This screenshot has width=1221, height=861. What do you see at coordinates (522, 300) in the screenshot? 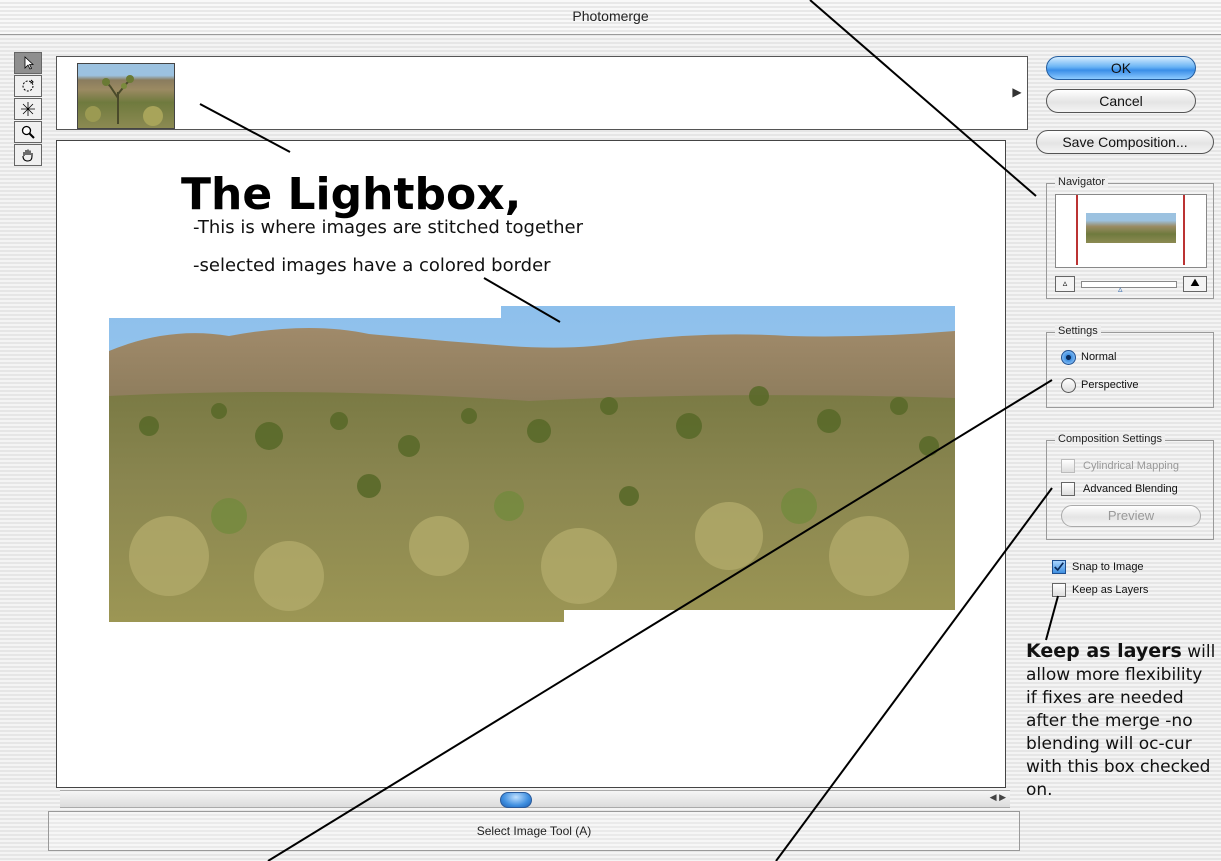
I see `lightbox-pointer-line` at bounding box center [522, 300].